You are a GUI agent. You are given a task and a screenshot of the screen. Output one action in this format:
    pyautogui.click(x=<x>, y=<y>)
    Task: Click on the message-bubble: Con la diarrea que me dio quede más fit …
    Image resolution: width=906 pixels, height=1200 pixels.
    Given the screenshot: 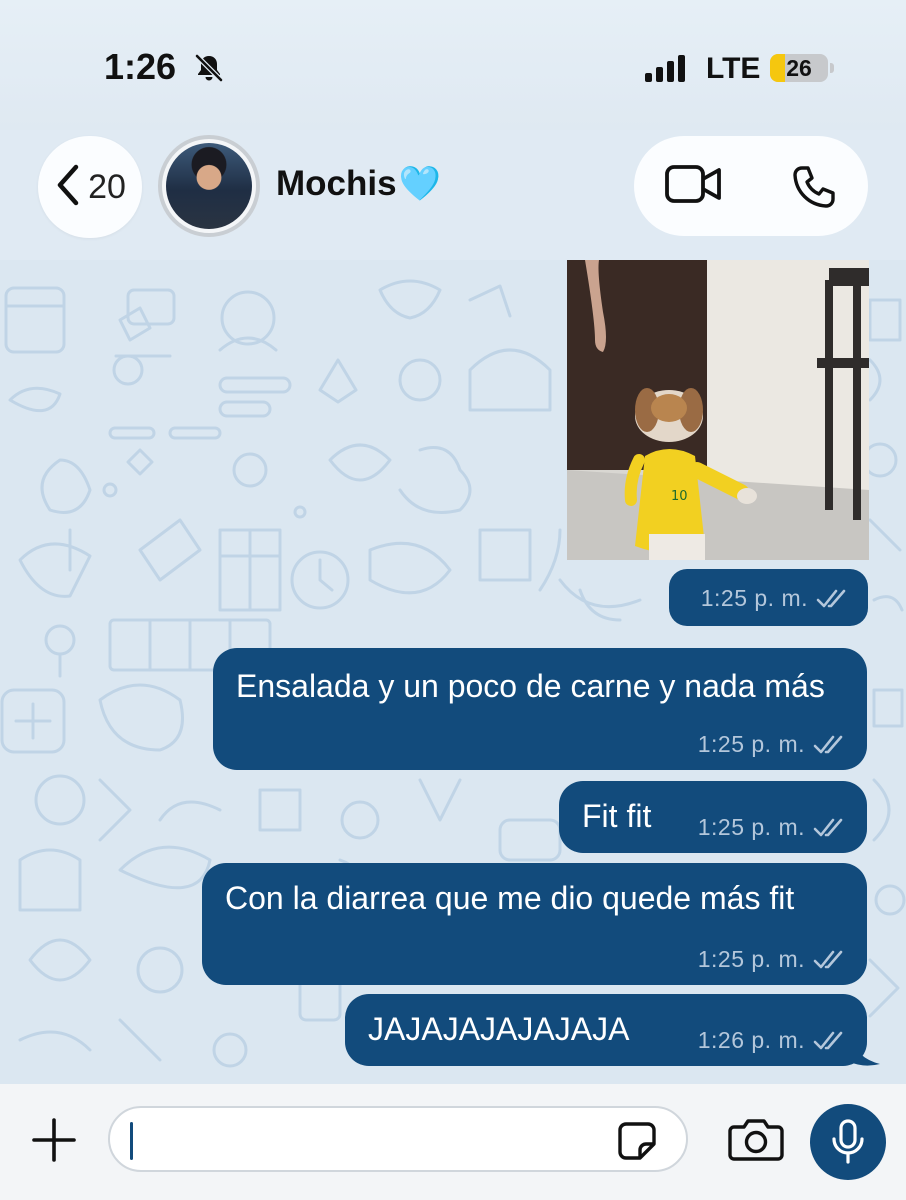 What is the action you would take?
    pyautogui.click(x=534, y=924)
    